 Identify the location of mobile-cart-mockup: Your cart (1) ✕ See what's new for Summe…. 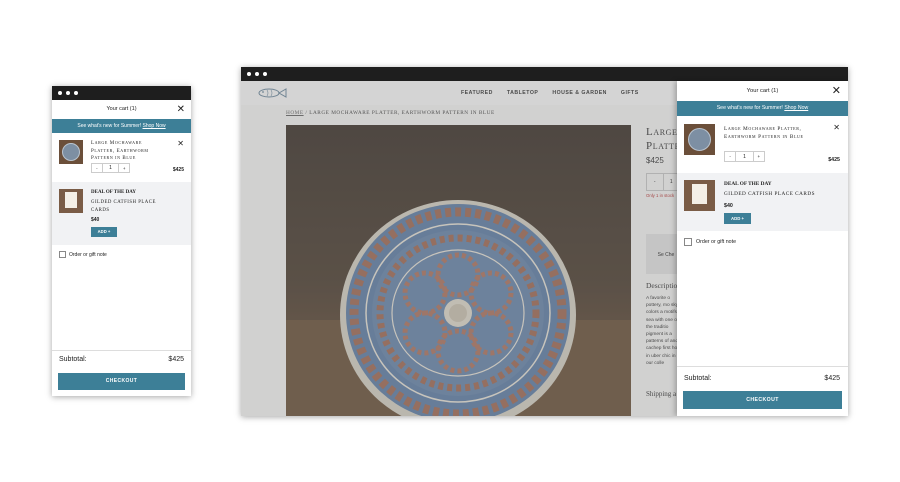
(121, 241).